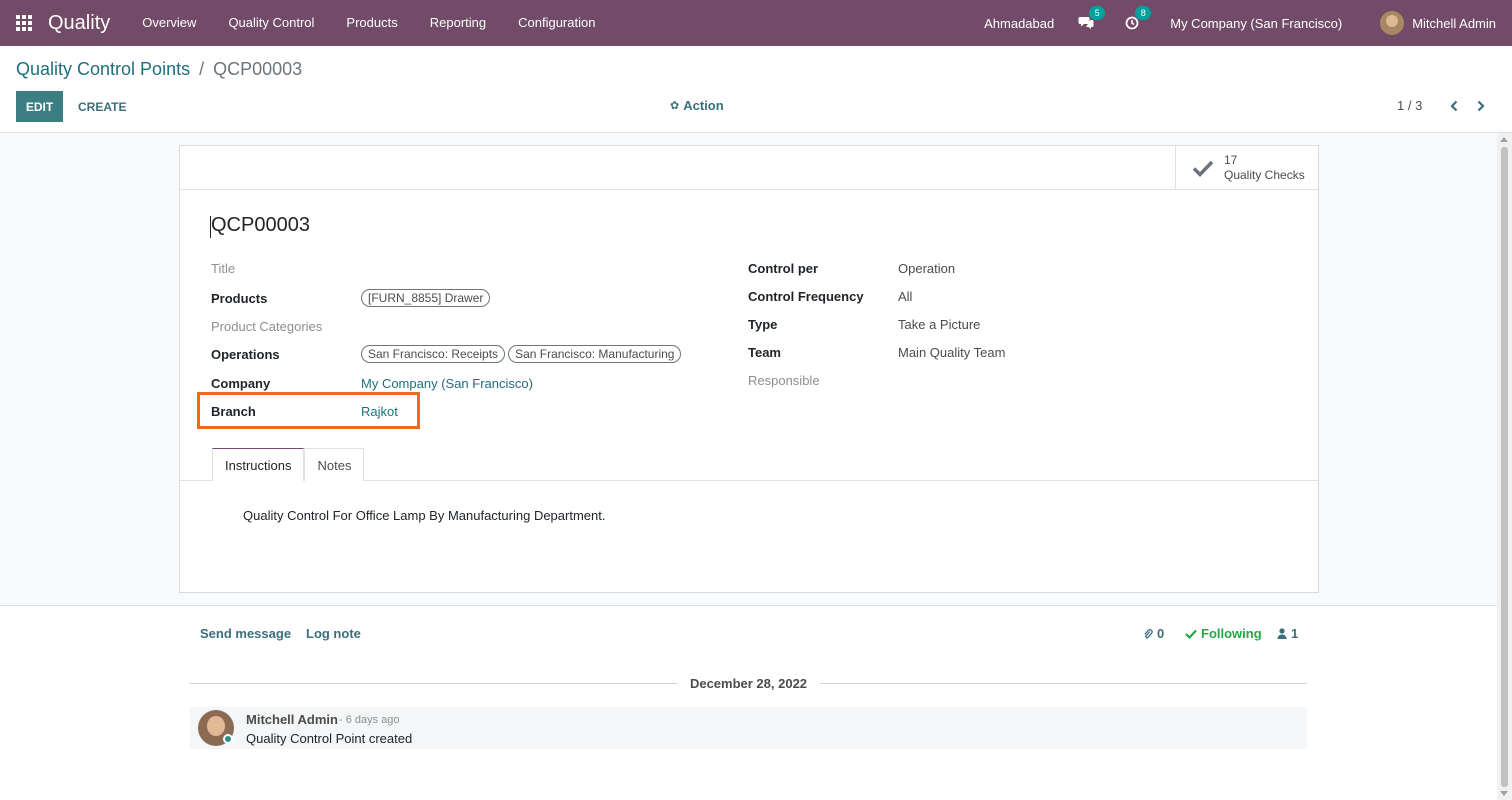 The height and width of the screenshot is (800, 1512). Describe the element at coordinates (1231, 633) in the screenshot. I see `following-label: Following` at that location.